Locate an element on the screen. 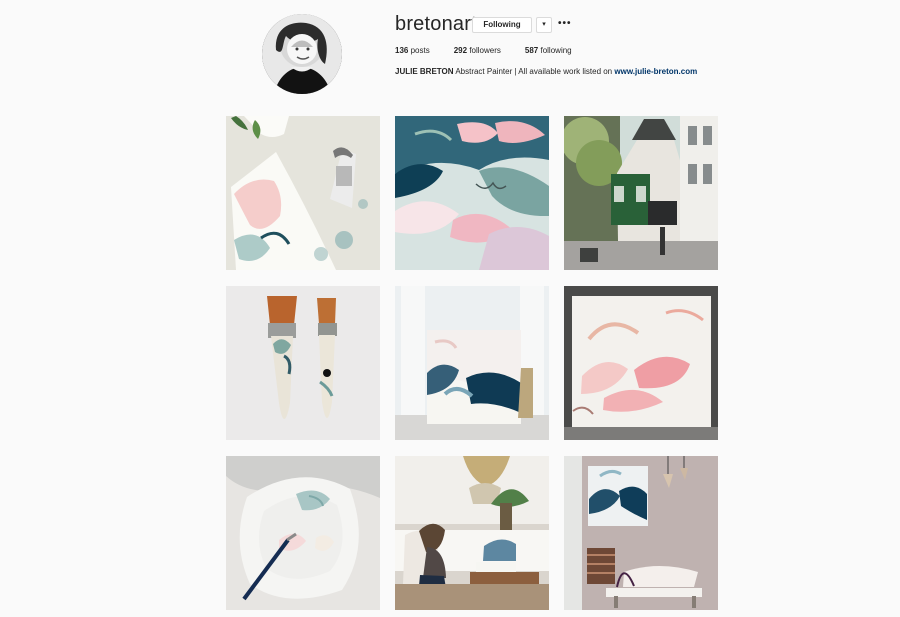 This screenshot has height=617, width=900. artist-living-room-photo-icon is located at coordinates (472, 533).